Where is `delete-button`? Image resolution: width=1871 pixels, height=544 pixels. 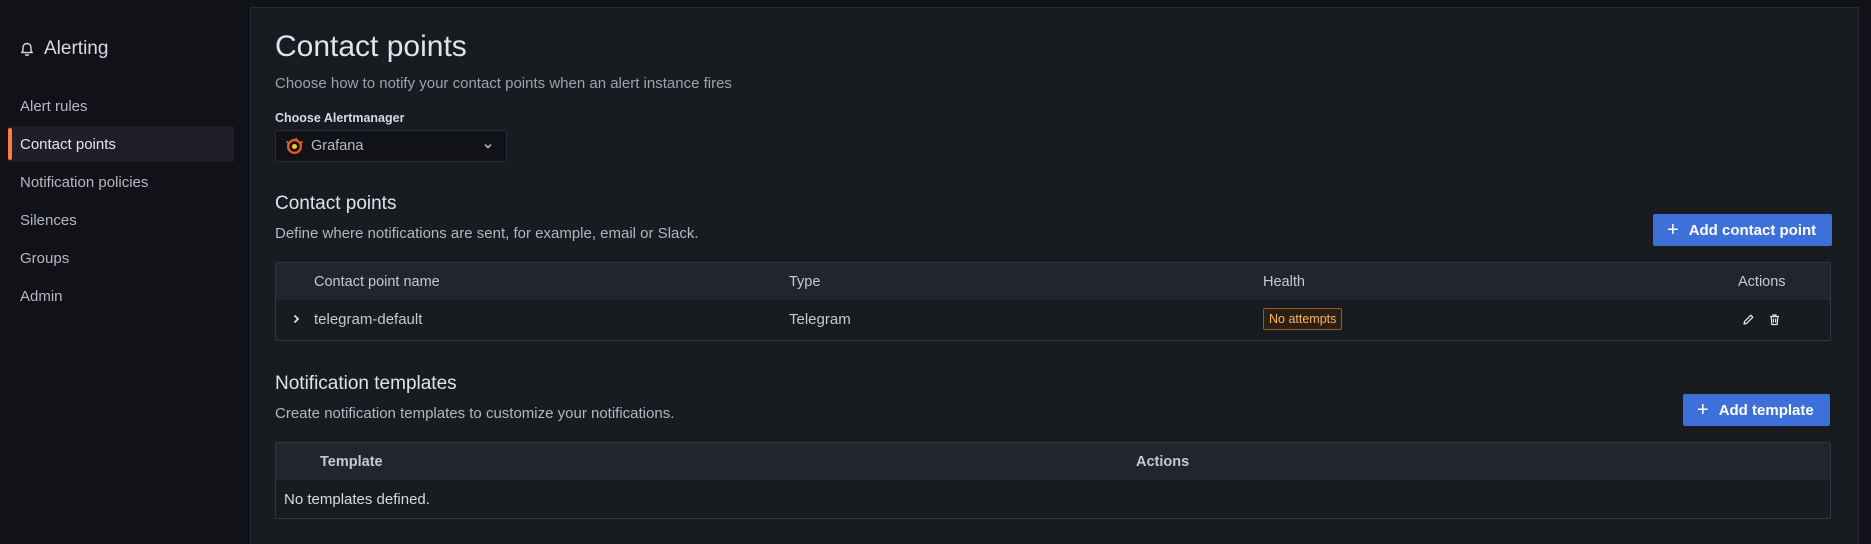 delete-button is located at coordinates (1774, 319).